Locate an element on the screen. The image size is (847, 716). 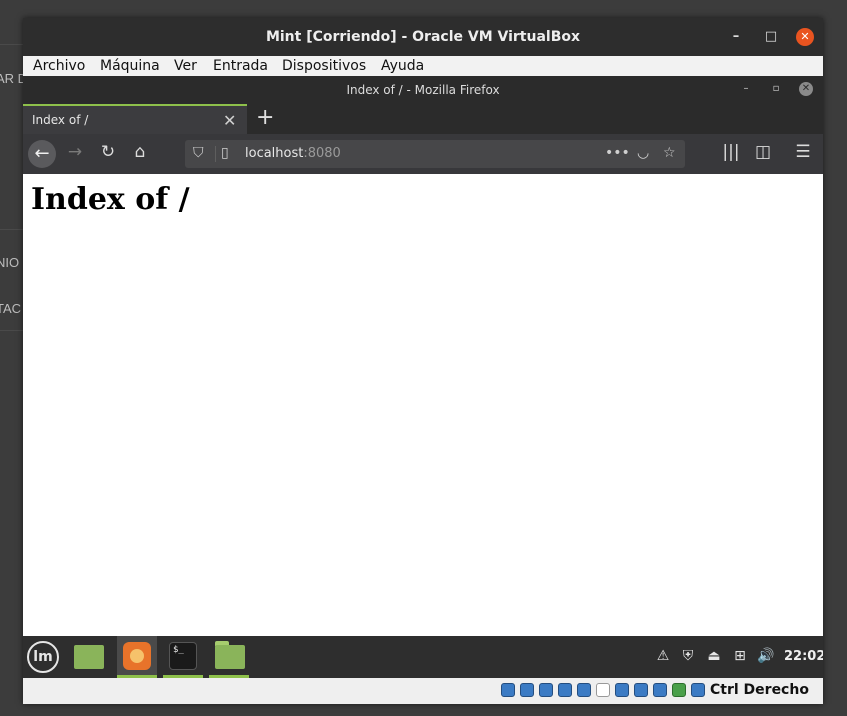
minimize-icon: – is located at coordinates (736, 37).